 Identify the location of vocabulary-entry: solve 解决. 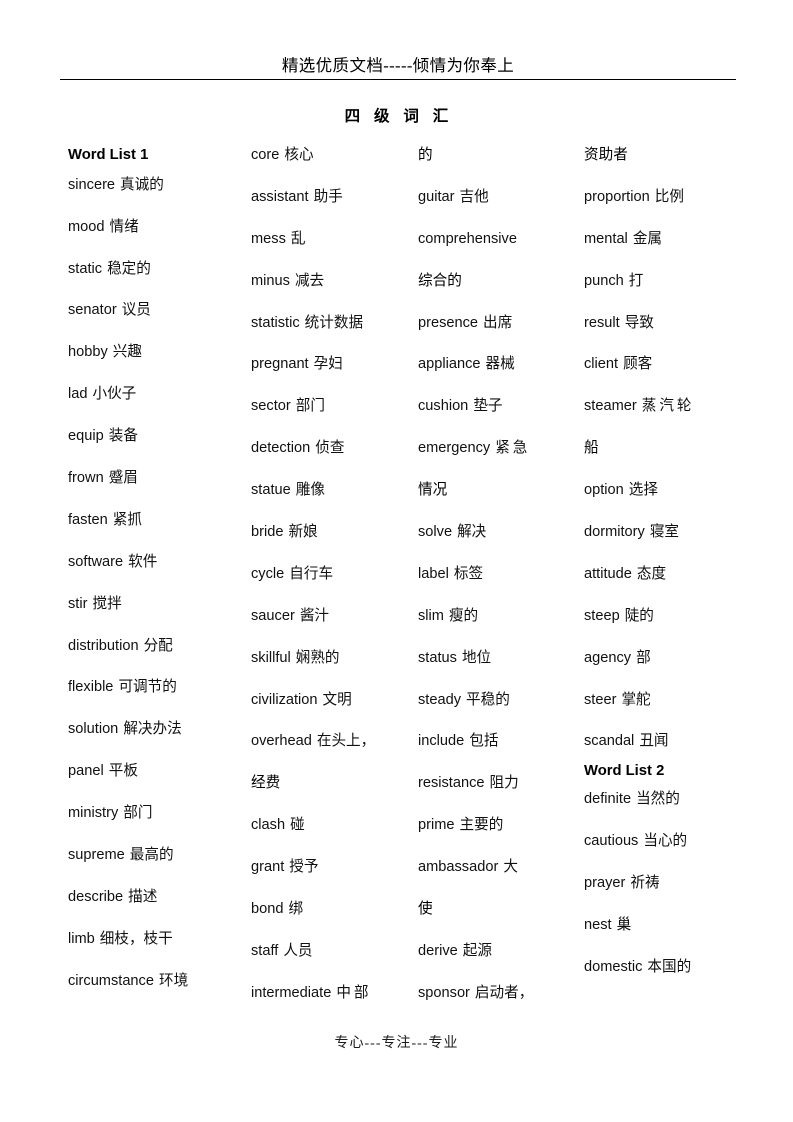
(500, 532).